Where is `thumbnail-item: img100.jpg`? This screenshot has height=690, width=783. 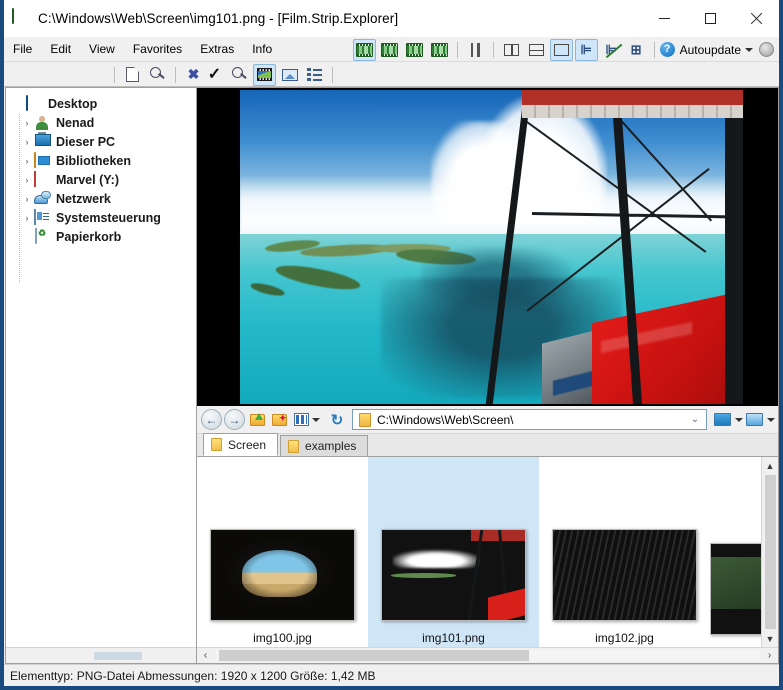
thumbnail-item: img100.jpg is located at coordinates (282, 552).